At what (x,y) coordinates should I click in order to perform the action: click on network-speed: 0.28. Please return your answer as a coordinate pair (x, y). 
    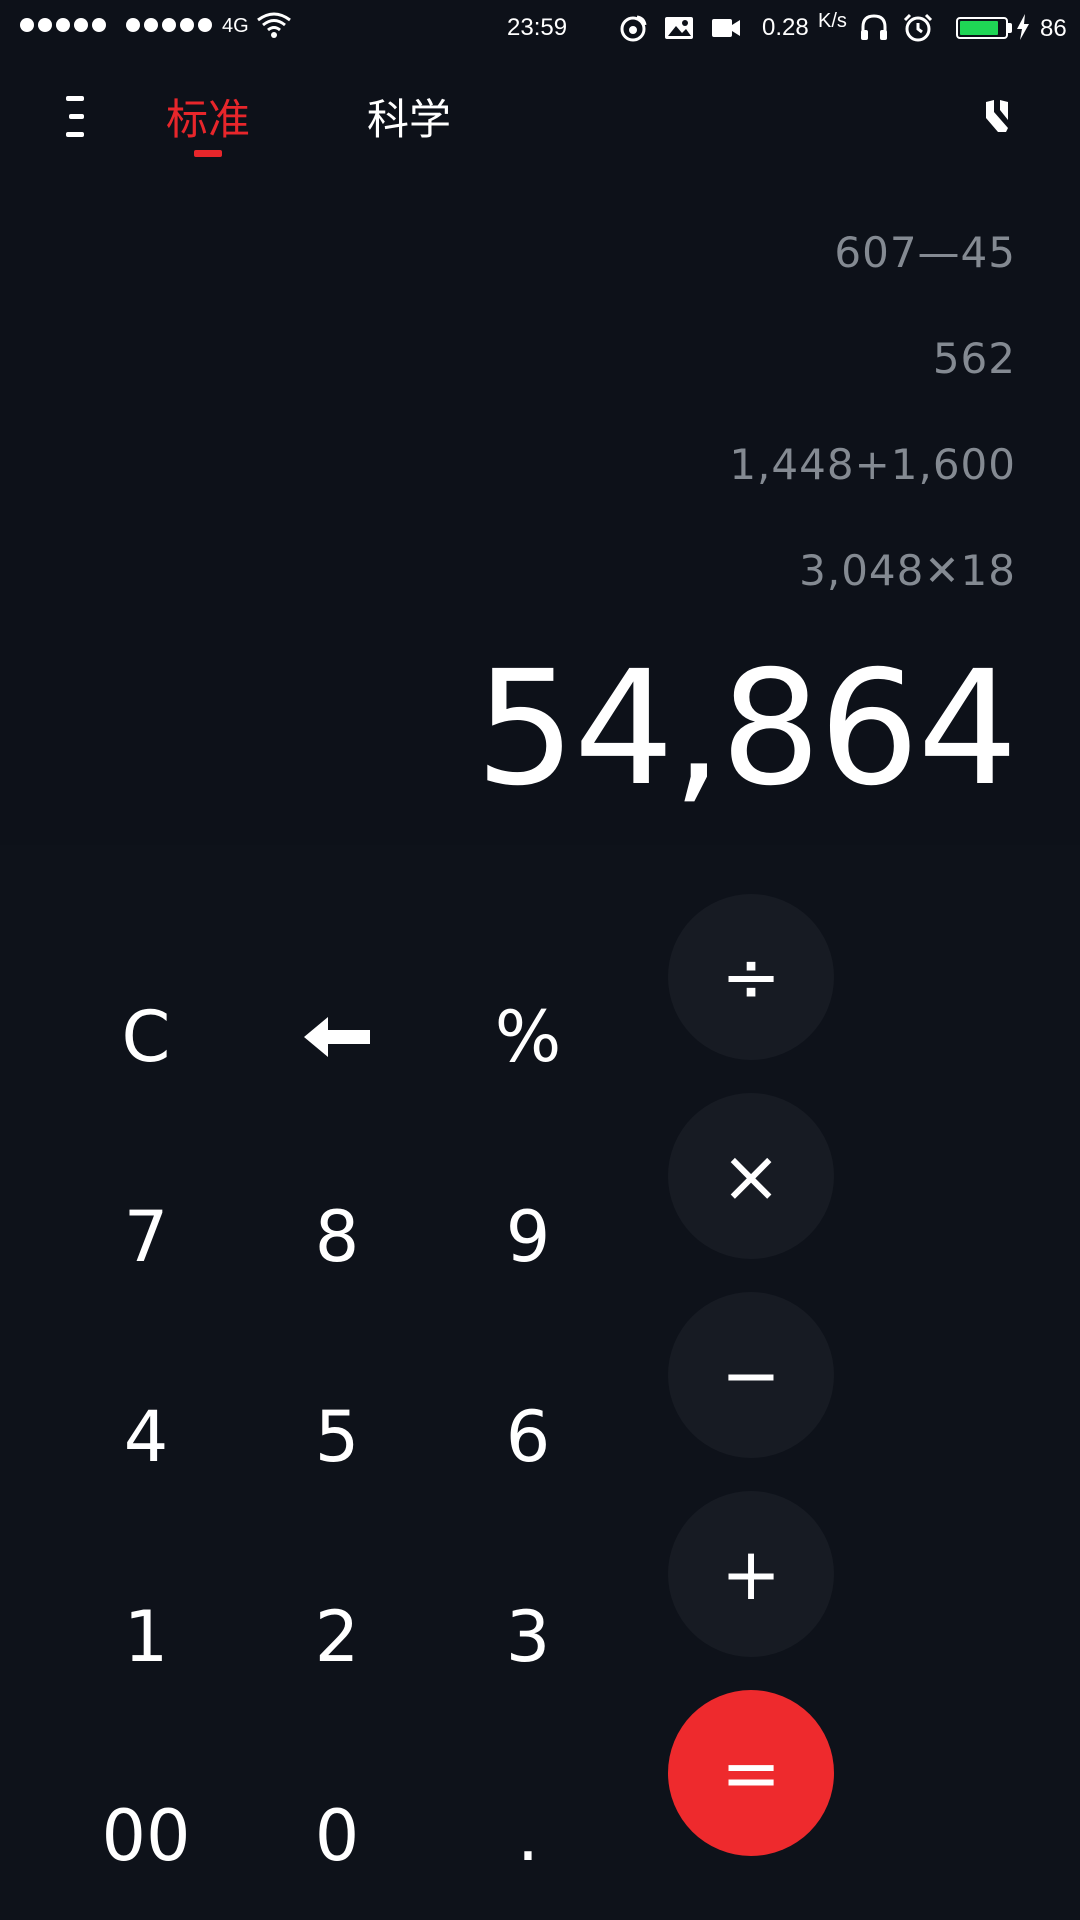
    Looking at the image, I should click on (785, 27).